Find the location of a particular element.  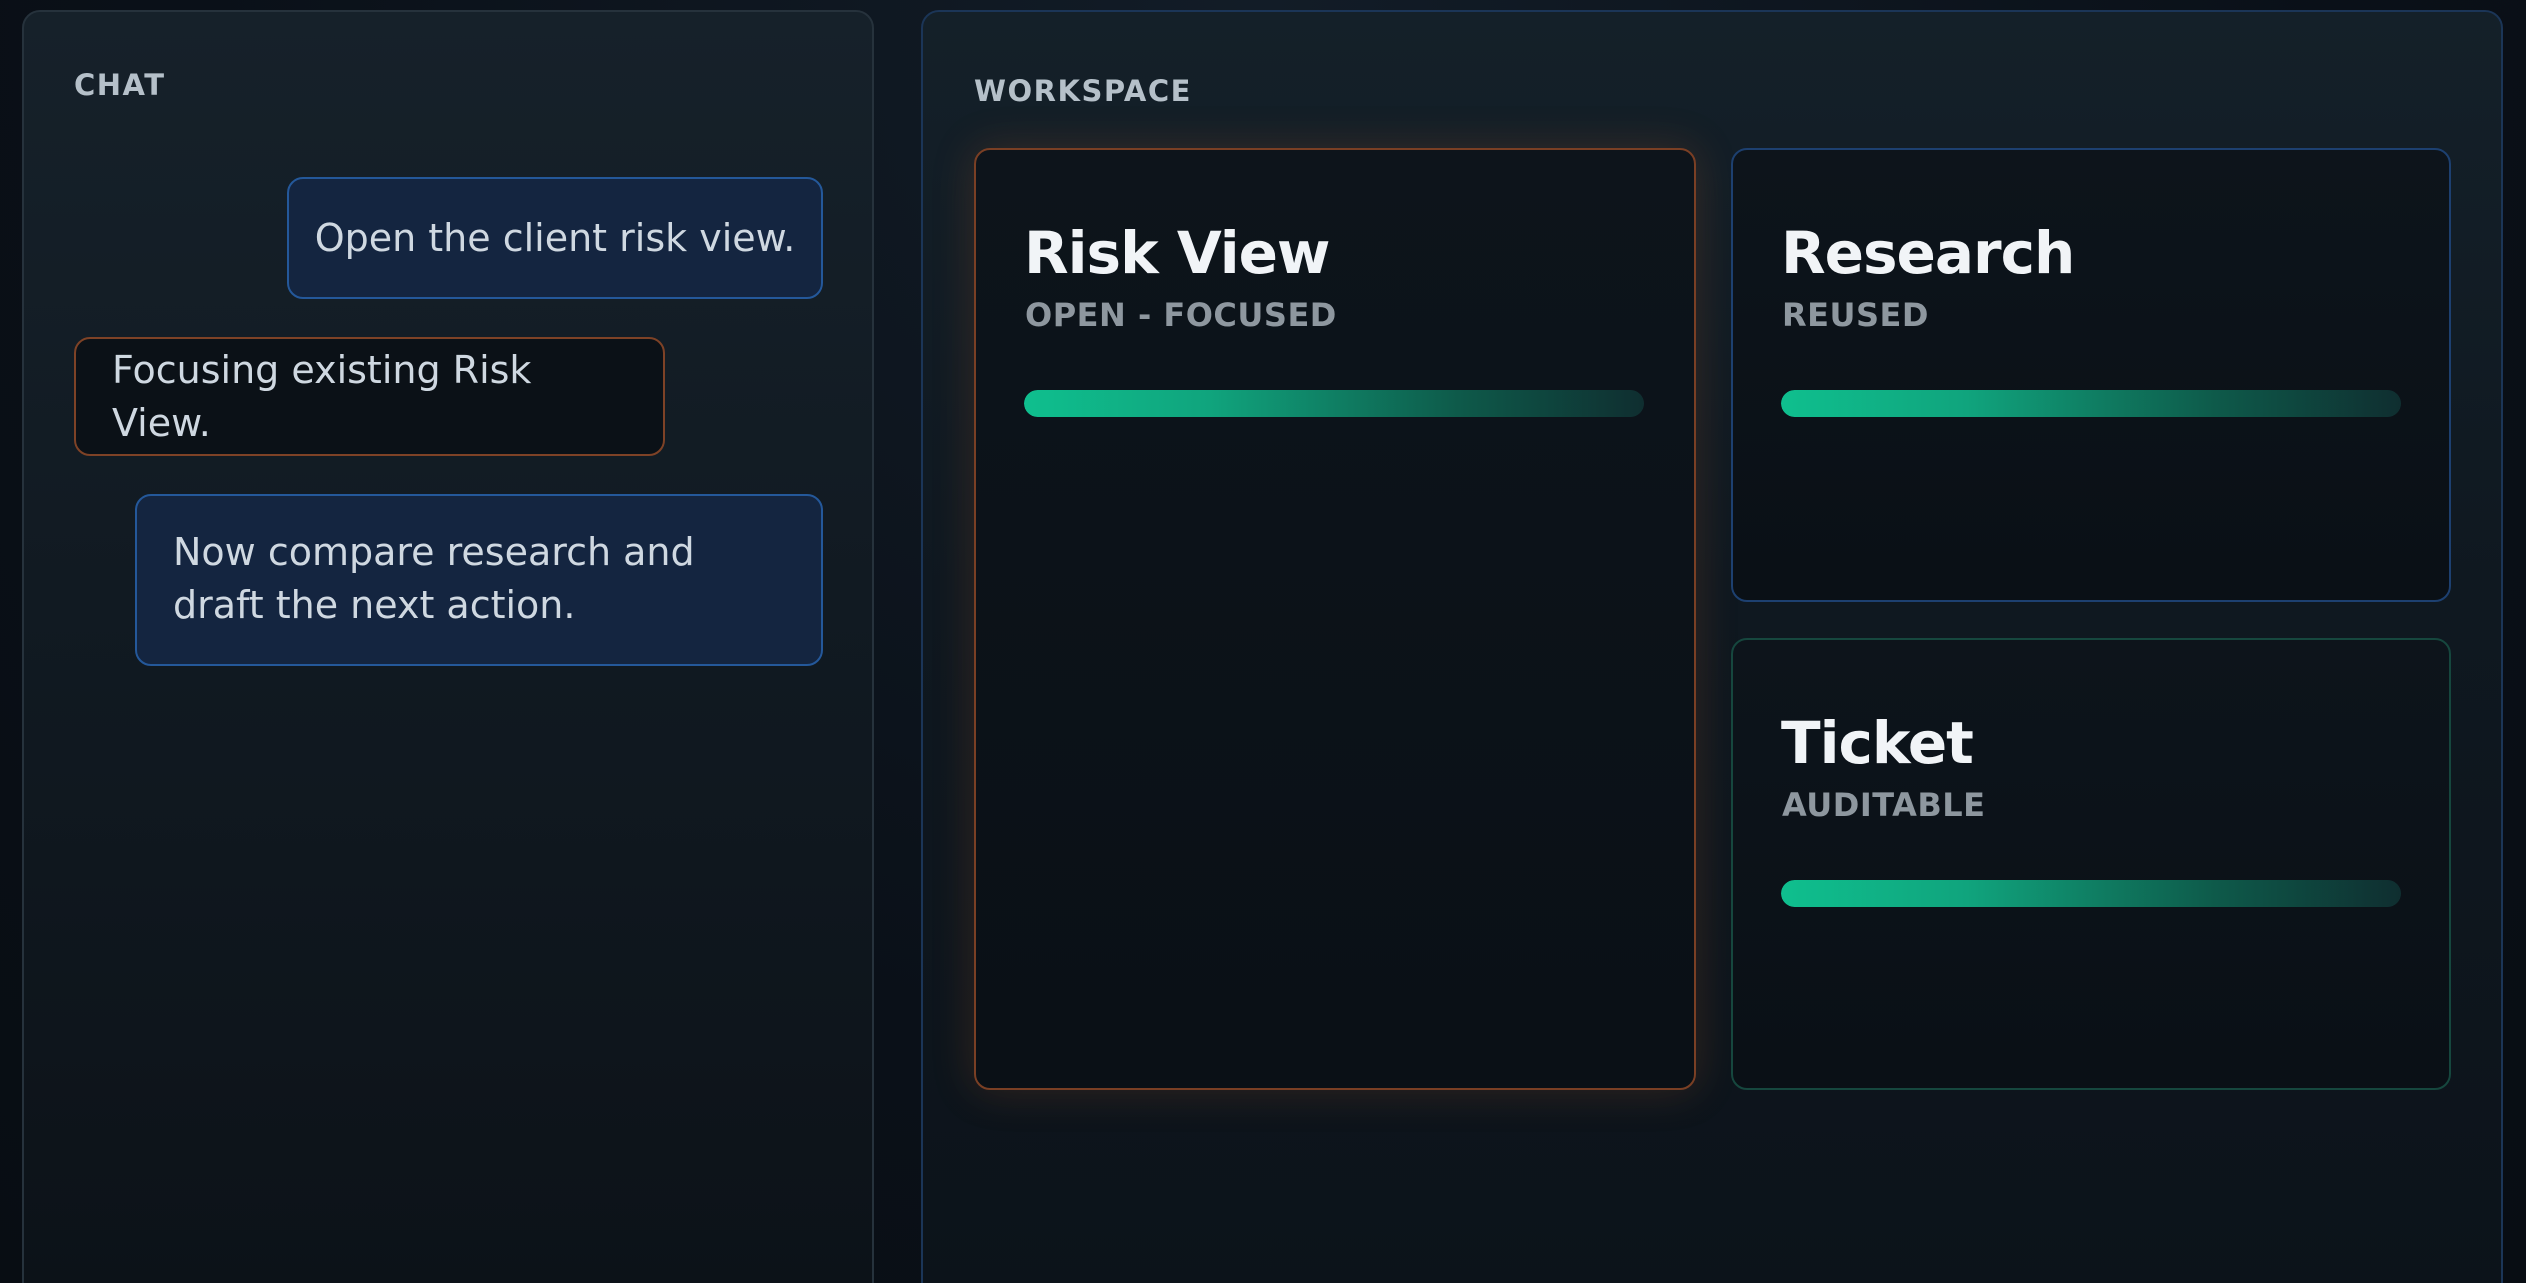

chat-heading: CHAT is located at coordinates (120, 85).